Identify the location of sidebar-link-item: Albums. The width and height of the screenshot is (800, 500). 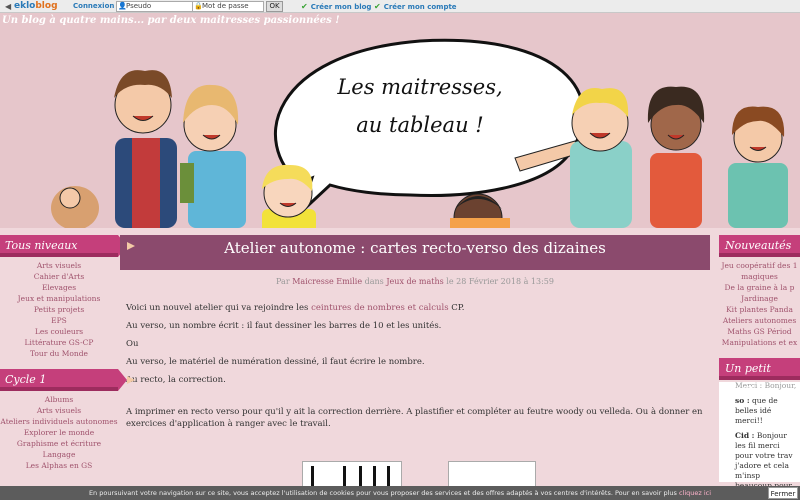
(59, 399).